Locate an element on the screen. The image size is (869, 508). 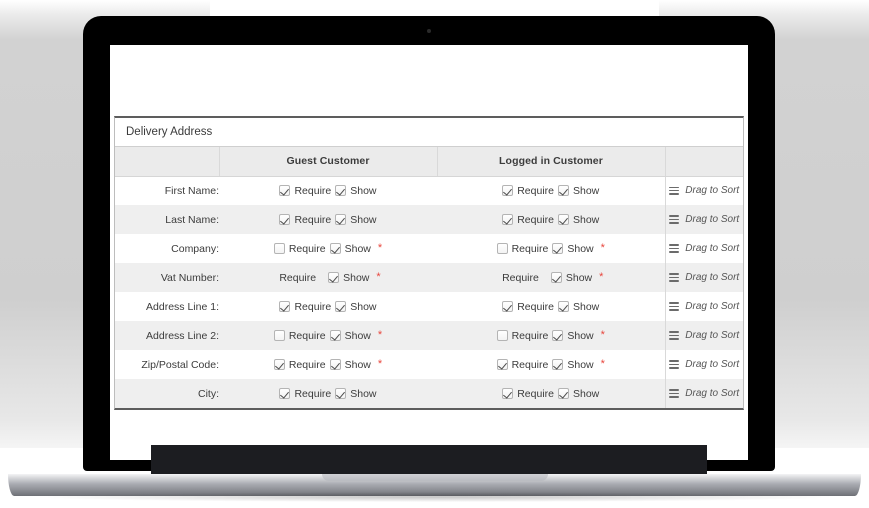
cell-guest-options: Require Show is located at coordinates (328, 306).